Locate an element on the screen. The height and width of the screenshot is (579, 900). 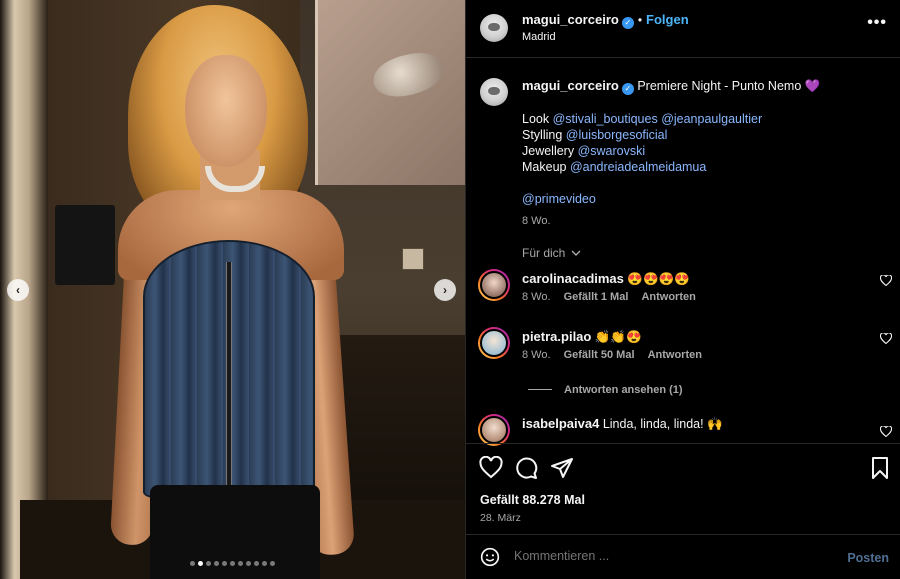
comment-icon is located at coordinates (526, 468).